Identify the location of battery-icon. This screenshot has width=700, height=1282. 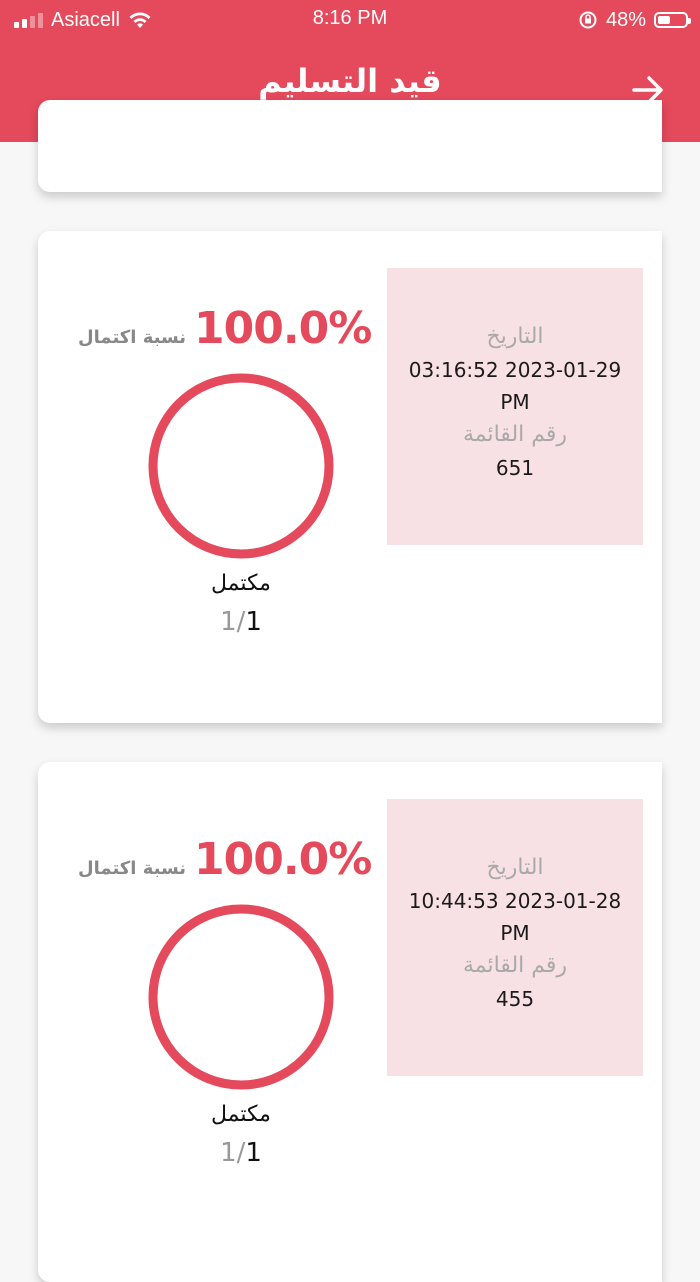
(672, 20).